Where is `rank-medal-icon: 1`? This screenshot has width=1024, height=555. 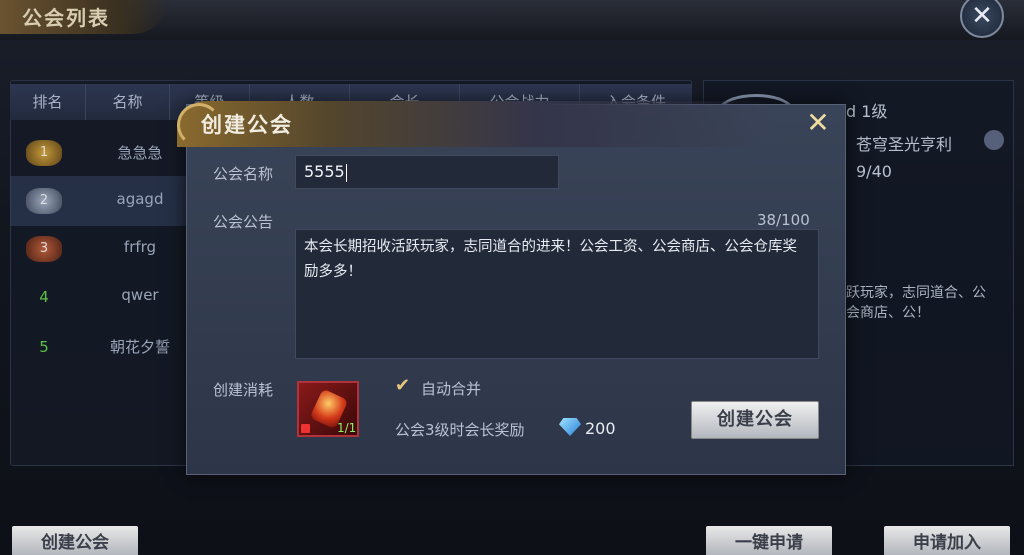
rank-medal-icon: 1 is located at coordinates (44, 153).